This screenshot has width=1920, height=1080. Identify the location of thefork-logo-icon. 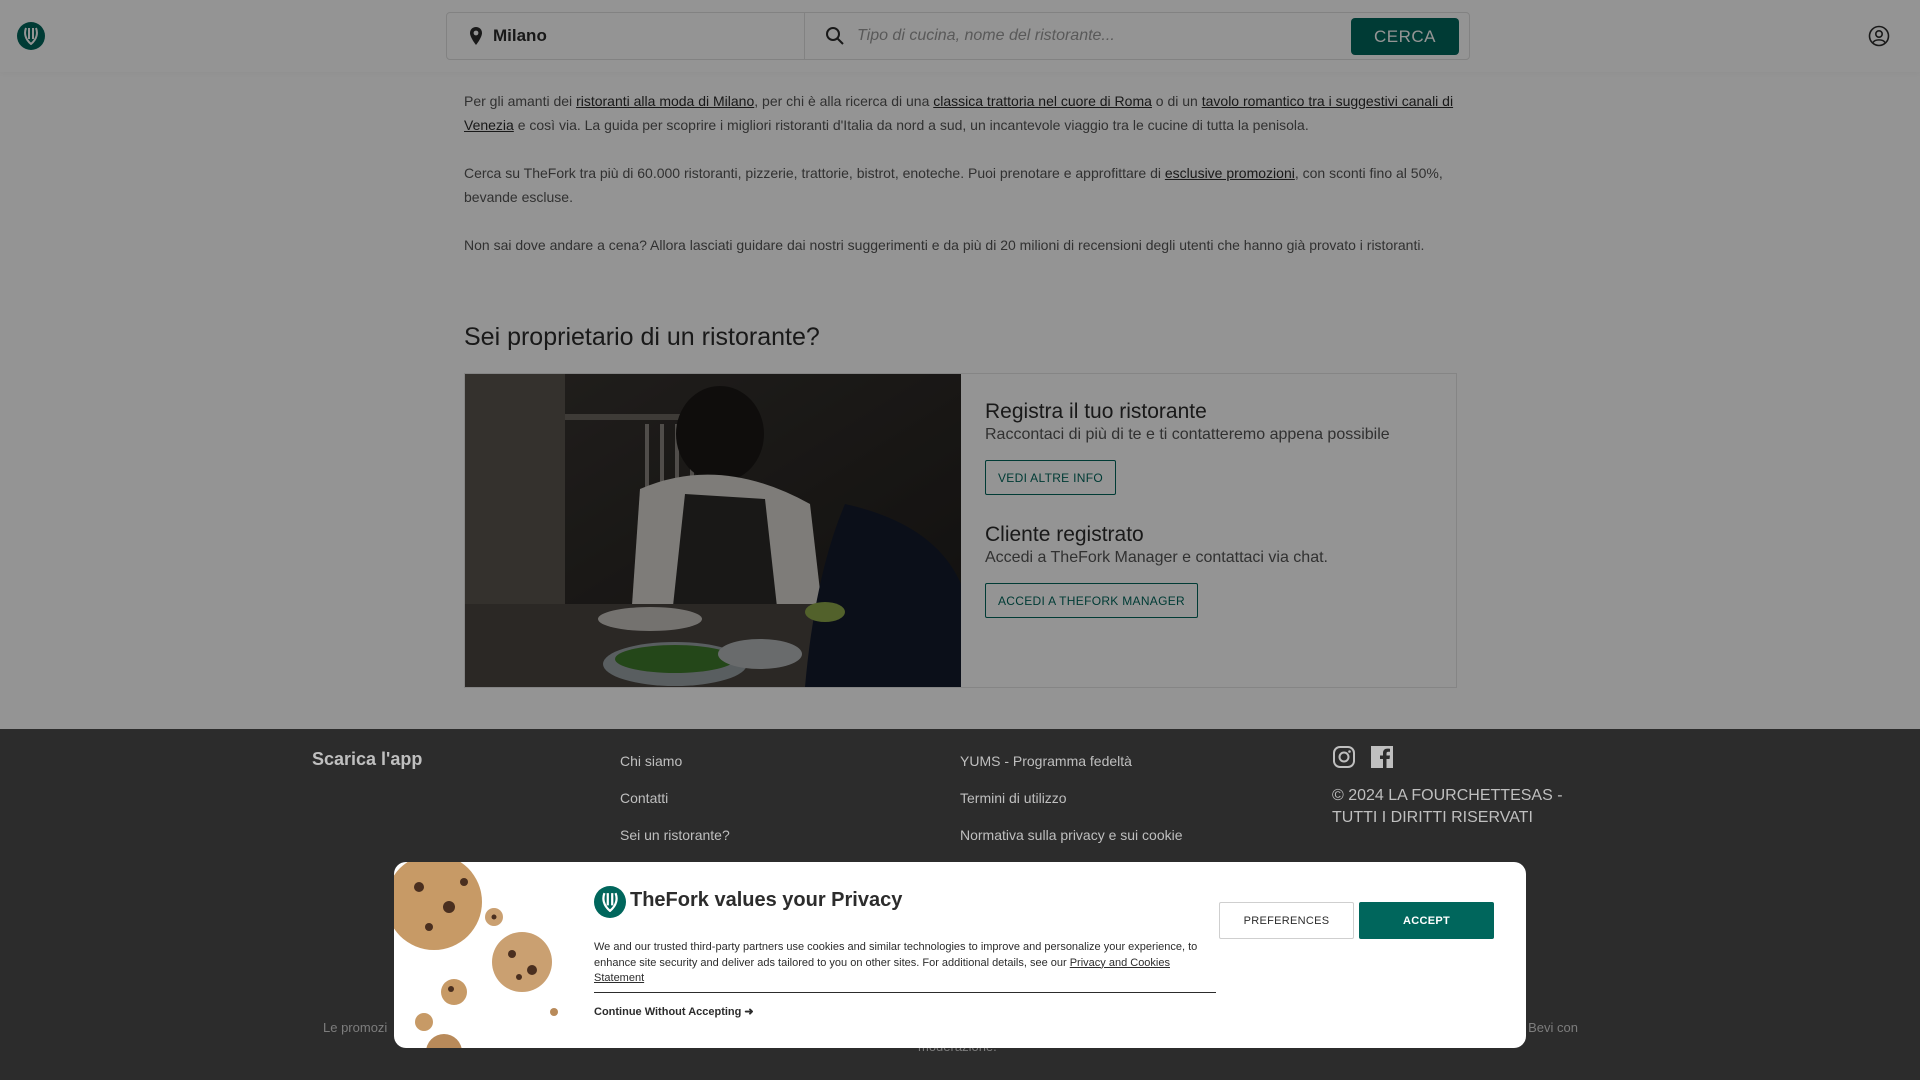
(610, 902).